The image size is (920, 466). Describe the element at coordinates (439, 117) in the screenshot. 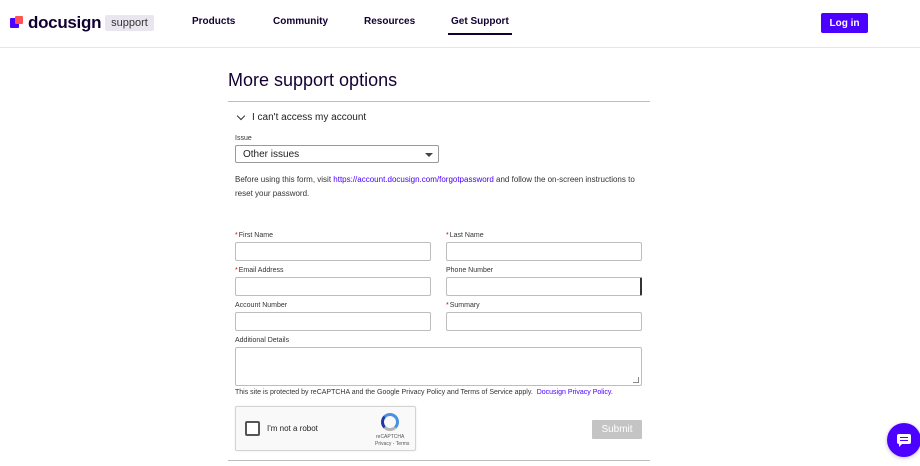

I see `accordion-cant-access-account: I can't access my account` at that location.